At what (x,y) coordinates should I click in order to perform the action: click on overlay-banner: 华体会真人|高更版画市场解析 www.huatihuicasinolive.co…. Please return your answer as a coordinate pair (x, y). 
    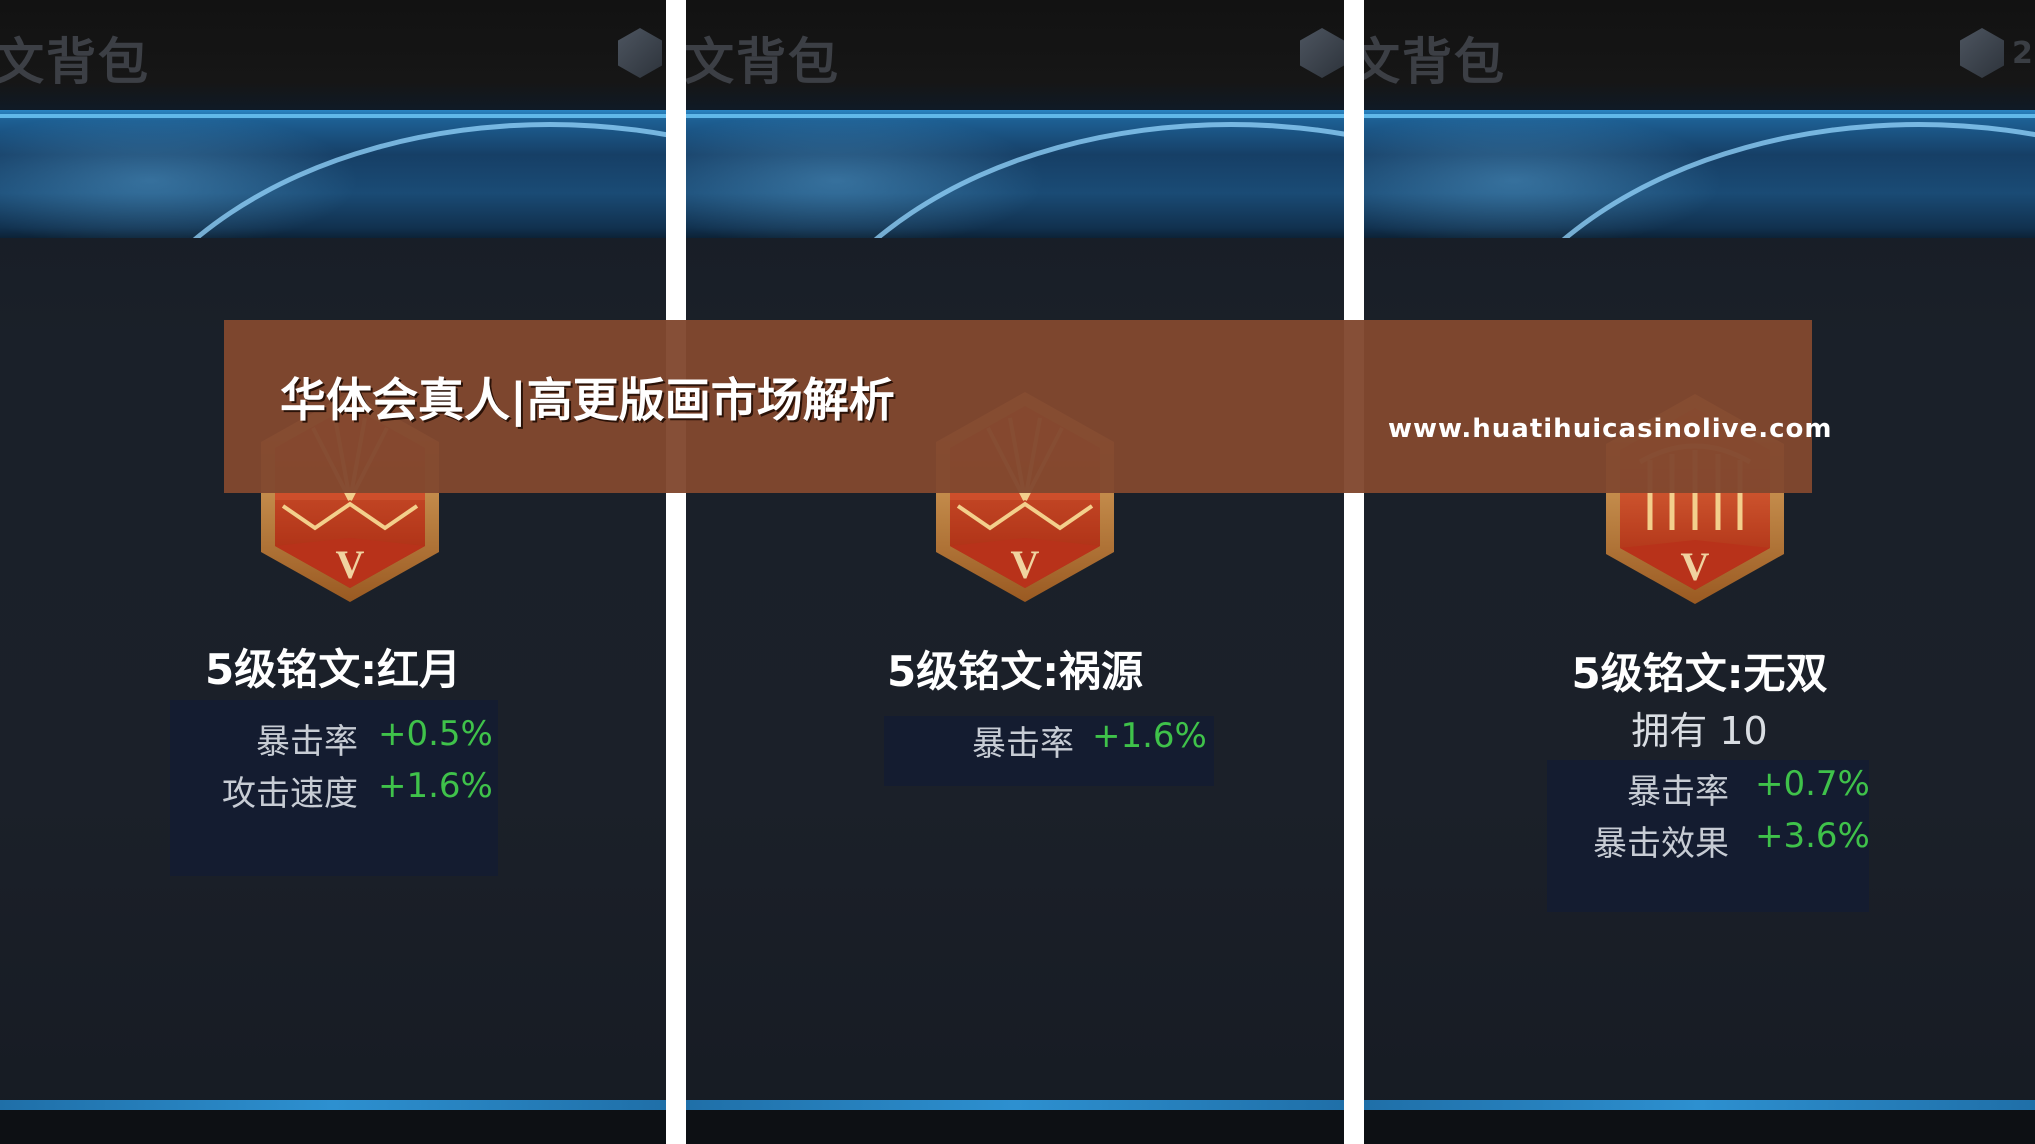
    Looking at the image, I should click on (1027, 406).